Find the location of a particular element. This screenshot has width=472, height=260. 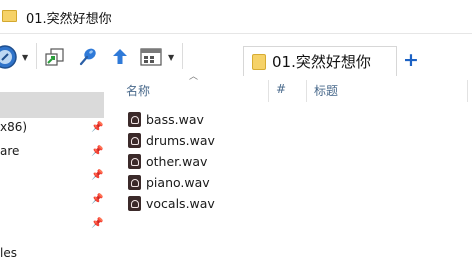

list-item: drums.wav is located at coordinates (171, 140).